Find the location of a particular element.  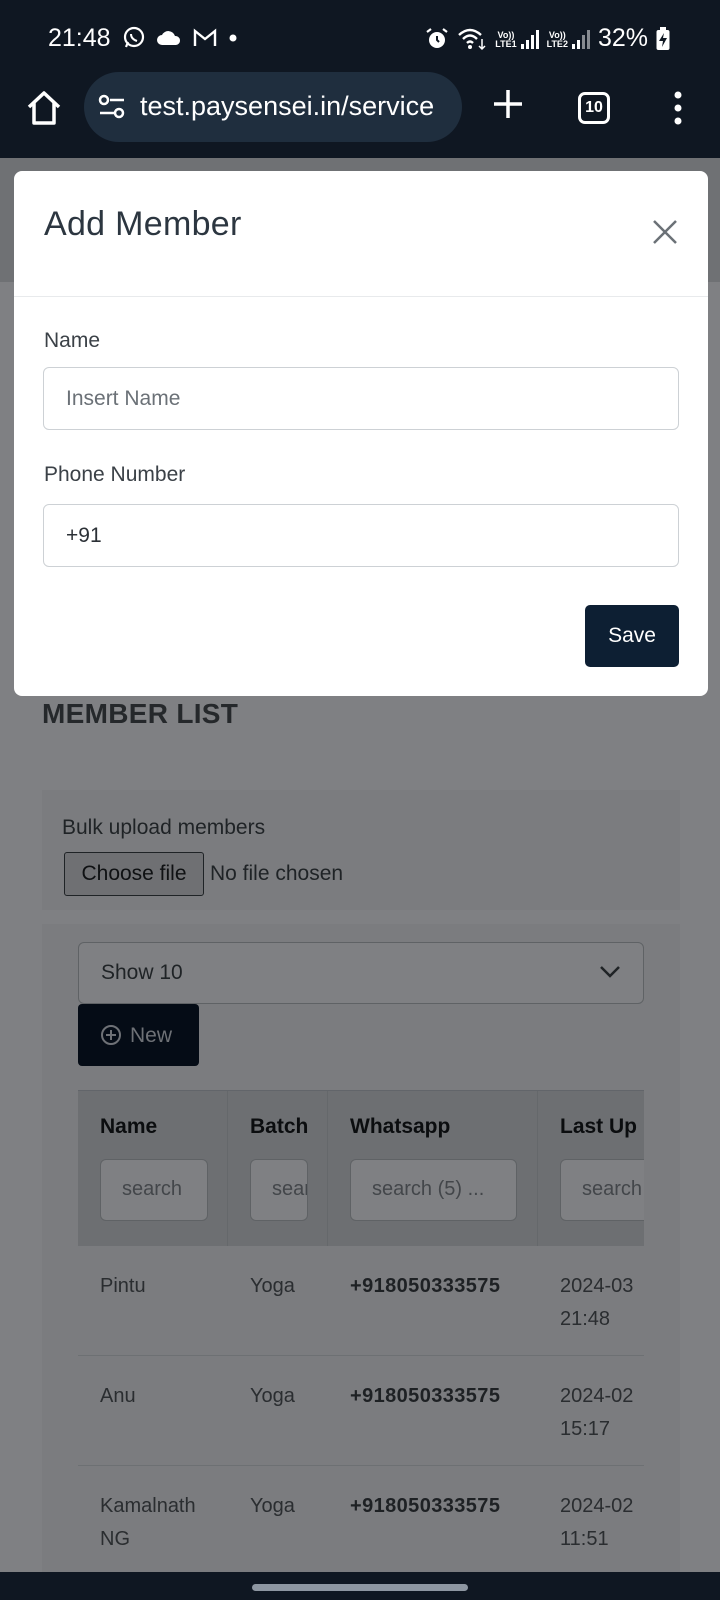

modal-divider is located at coordinates (361, 296).